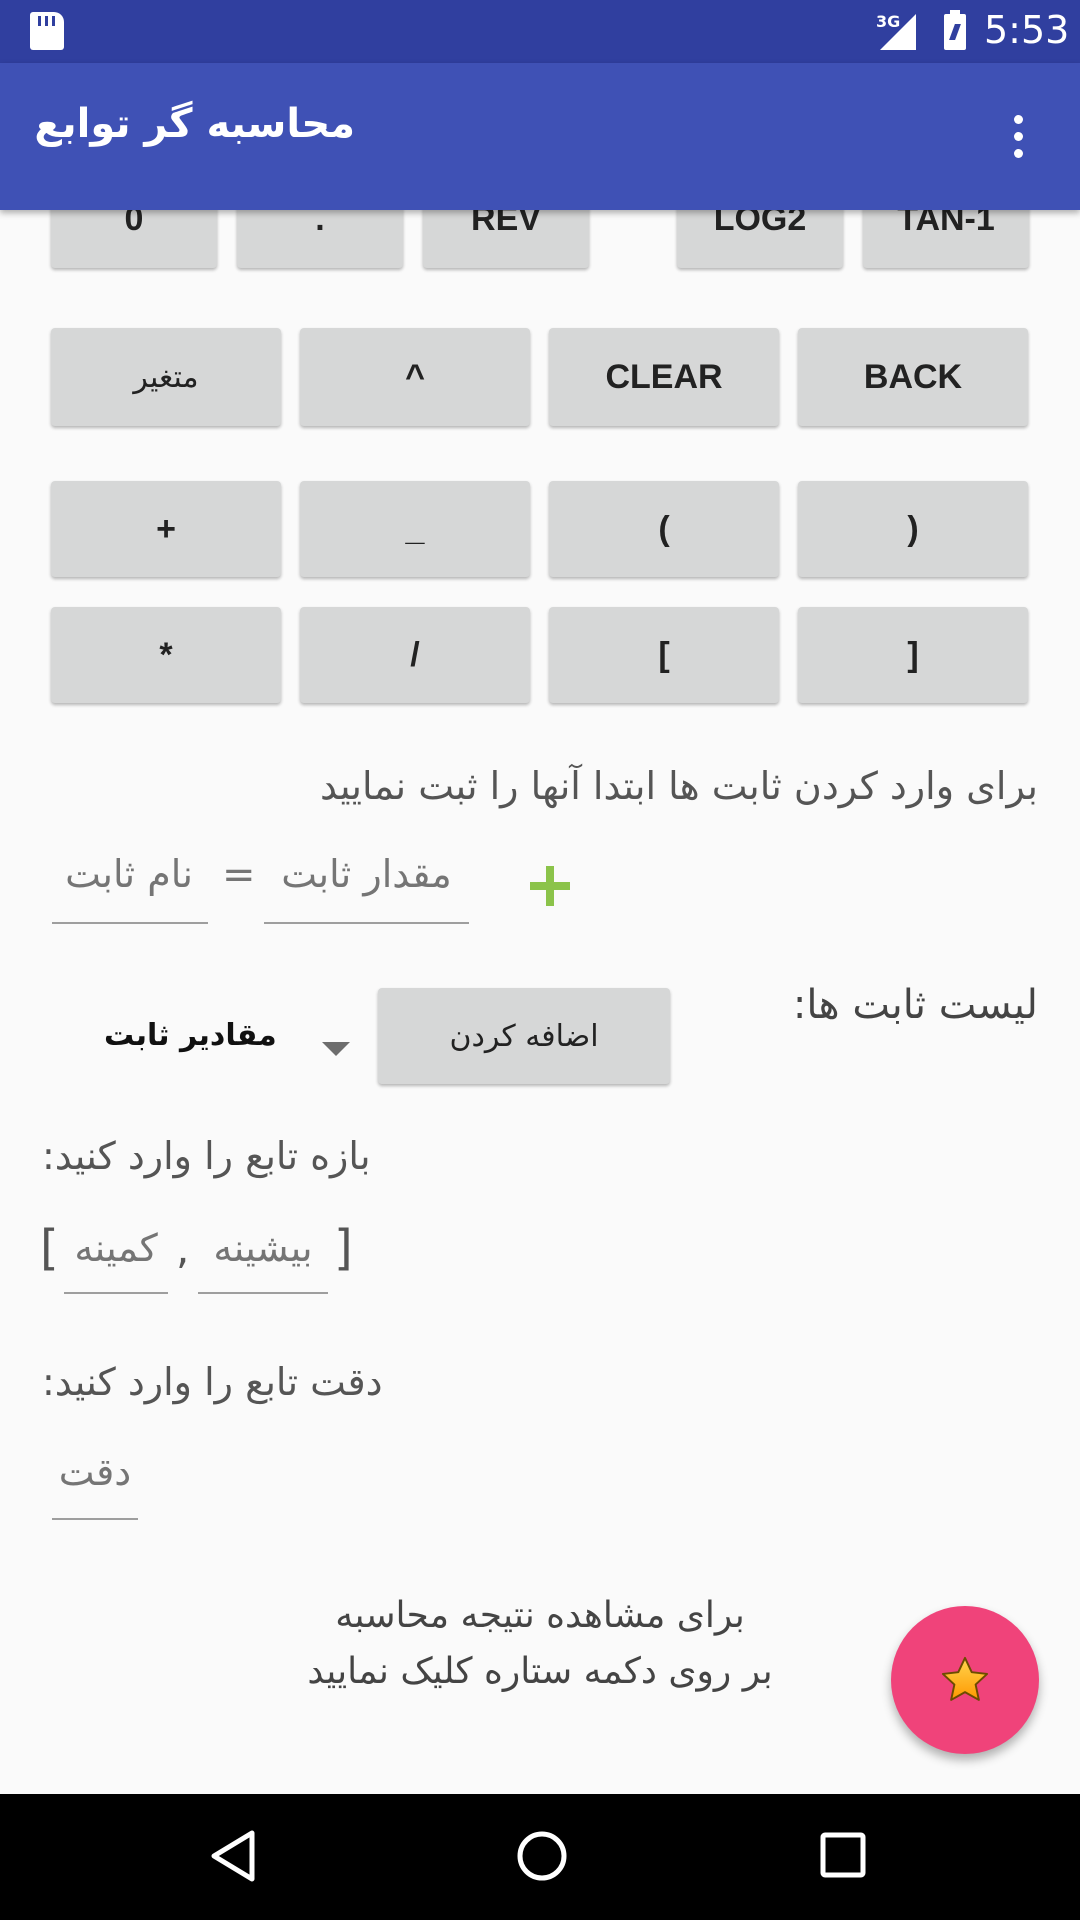  I want to click on result-hint-line1: برای مشاهده نتیجه محاسبه, so click(540, 1615).